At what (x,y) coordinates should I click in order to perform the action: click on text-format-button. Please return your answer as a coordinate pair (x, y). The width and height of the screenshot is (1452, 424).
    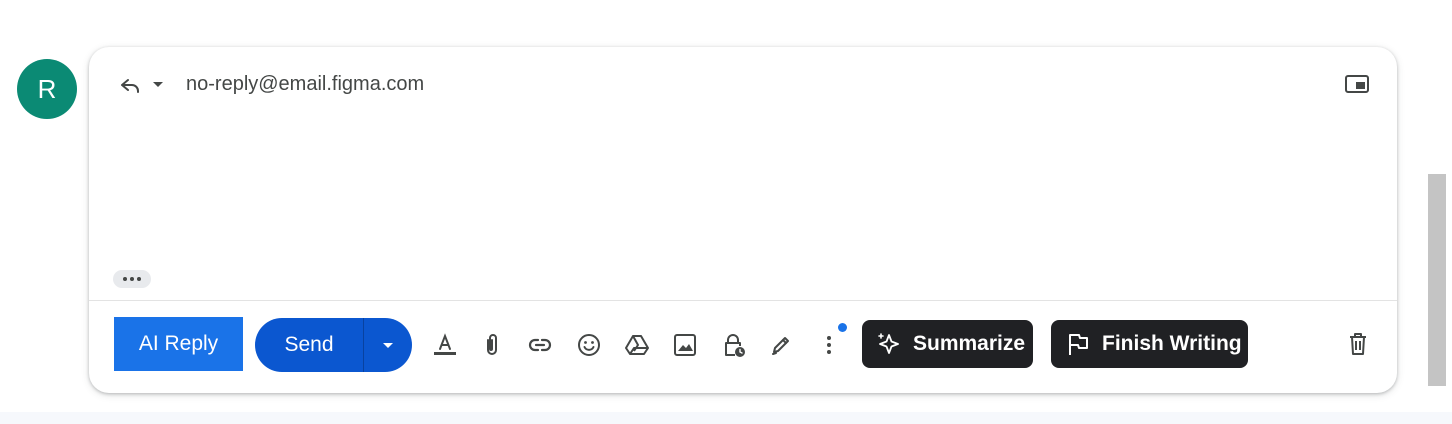
    Looking at the image, I should click on (445, 345).